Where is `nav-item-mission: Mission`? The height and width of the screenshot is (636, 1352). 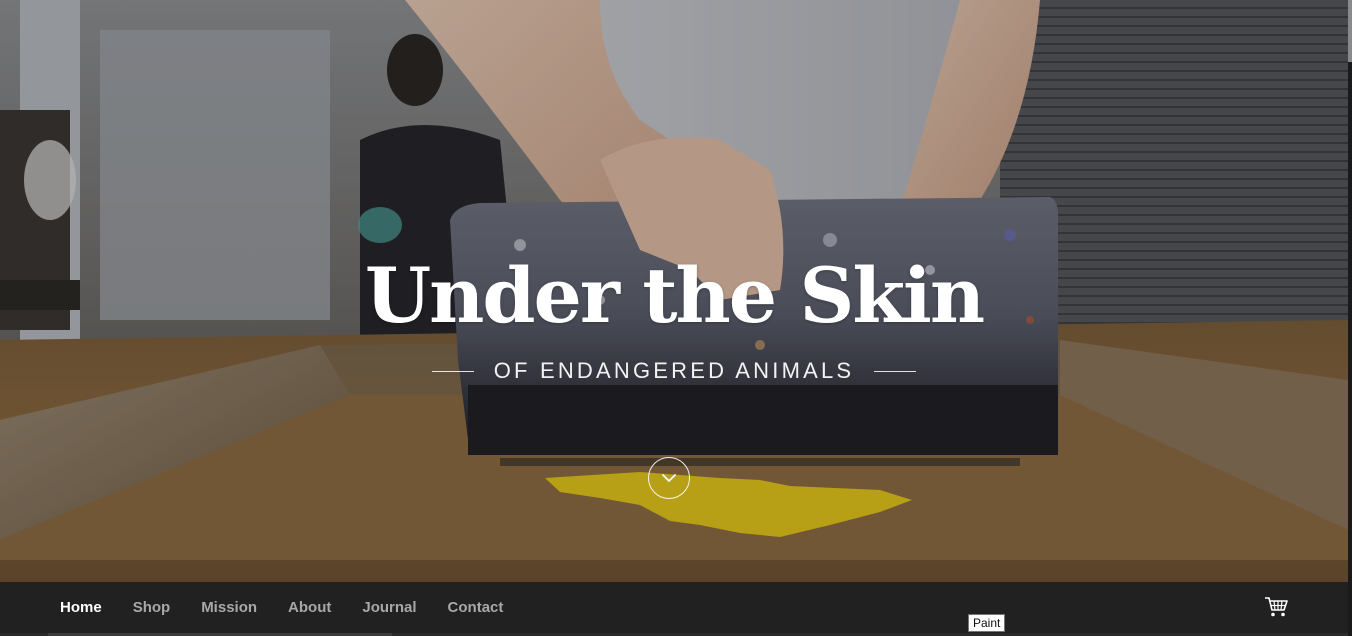
nav-item-mission: Mission is located at coordinates (229, 607).